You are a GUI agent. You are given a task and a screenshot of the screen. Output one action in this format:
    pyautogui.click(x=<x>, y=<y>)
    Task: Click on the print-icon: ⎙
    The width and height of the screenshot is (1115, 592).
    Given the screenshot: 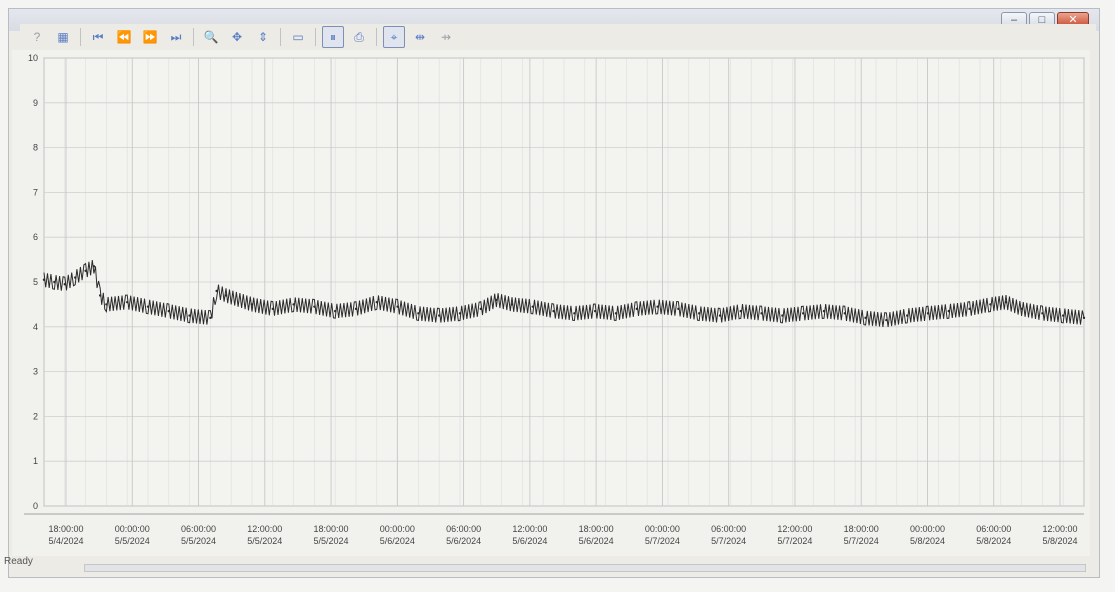 What is the action you would take?
    pyautogui.click(x=359, y=37)
    